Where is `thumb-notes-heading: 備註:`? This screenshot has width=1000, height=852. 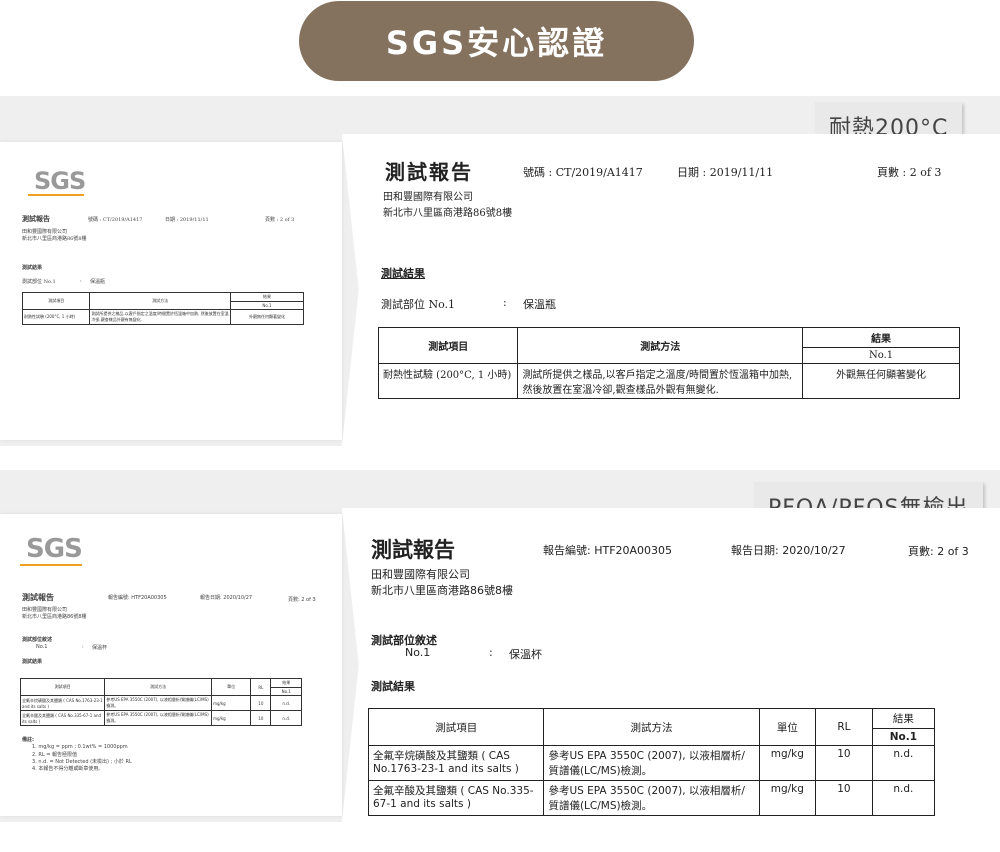
thumb-notes-heading: 備註: is located at coordinates (28, 740).